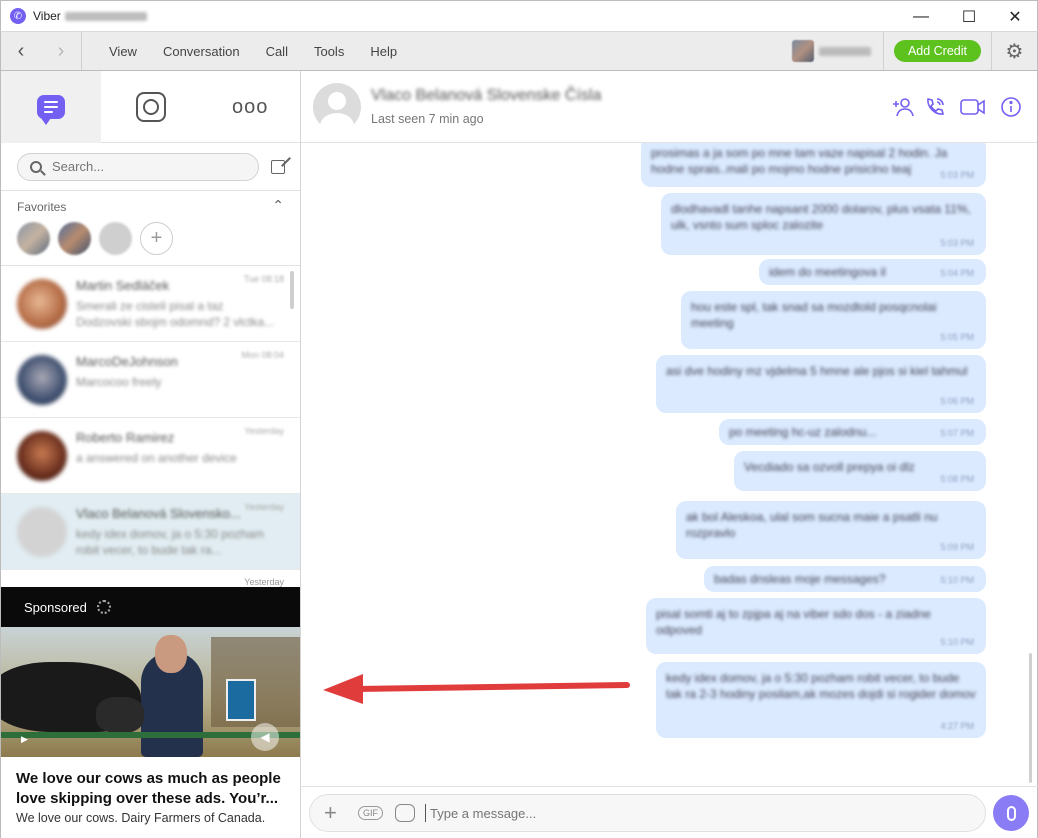  Describe the element at coordinates (969, 16) in the screenshot. I see `maximize-button: ☐` at that location.